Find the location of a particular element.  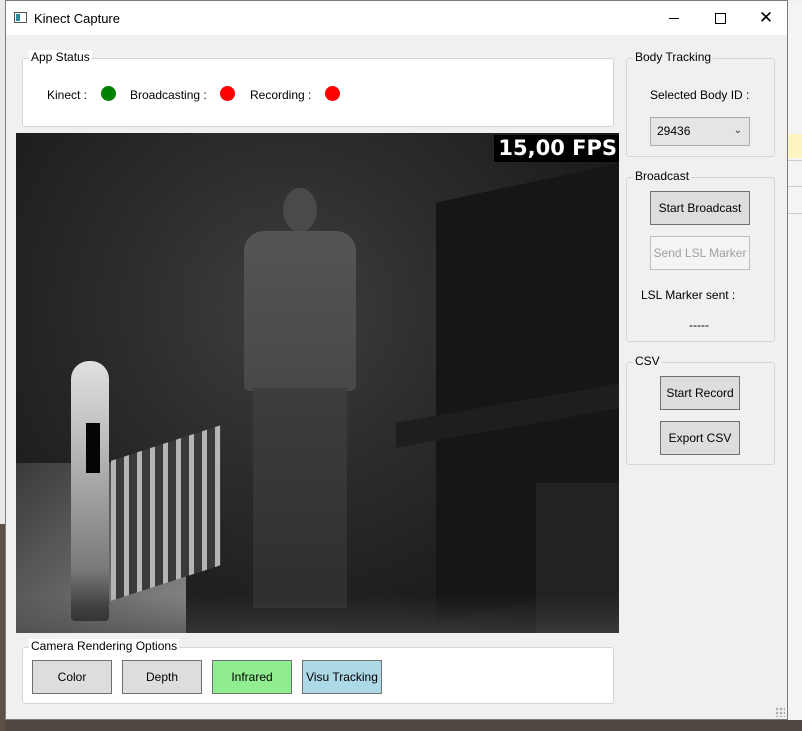

recording-status-indicator is located at coordinates (332, 93).